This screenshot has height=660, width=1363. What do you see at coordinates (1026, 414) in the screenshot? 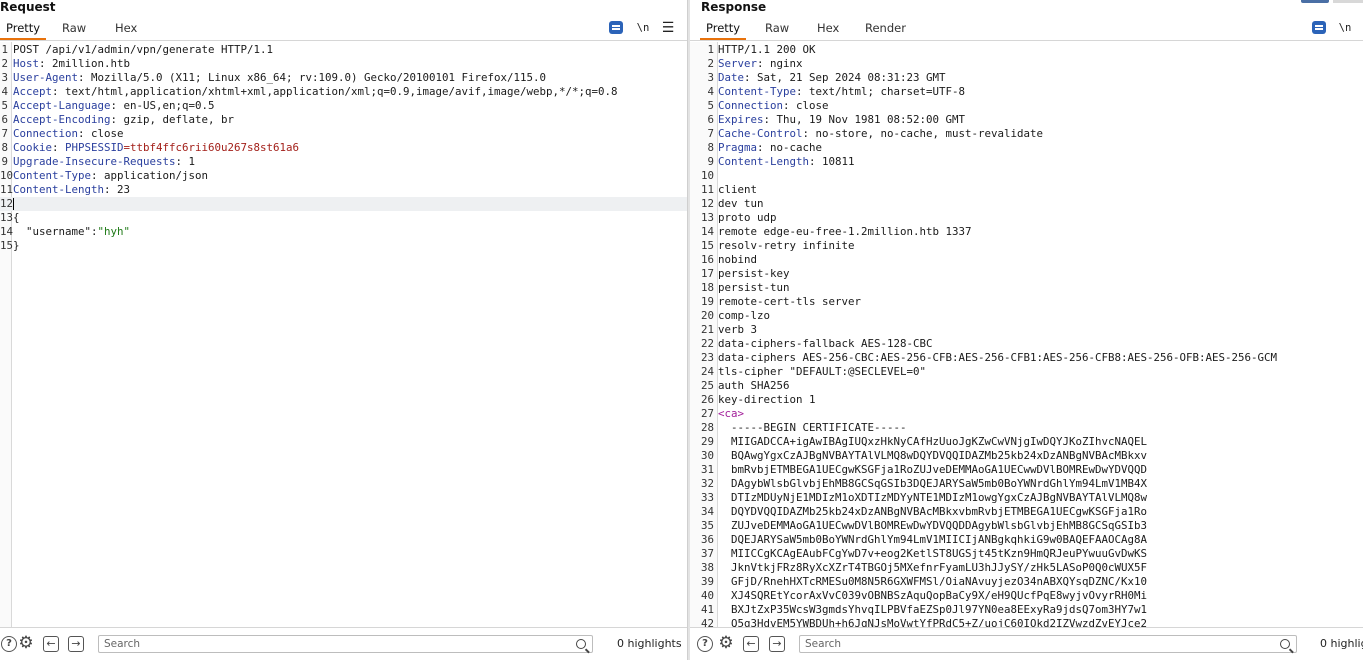
I see `code-line: 27 <ca>` at bounding box center [1026, 414].